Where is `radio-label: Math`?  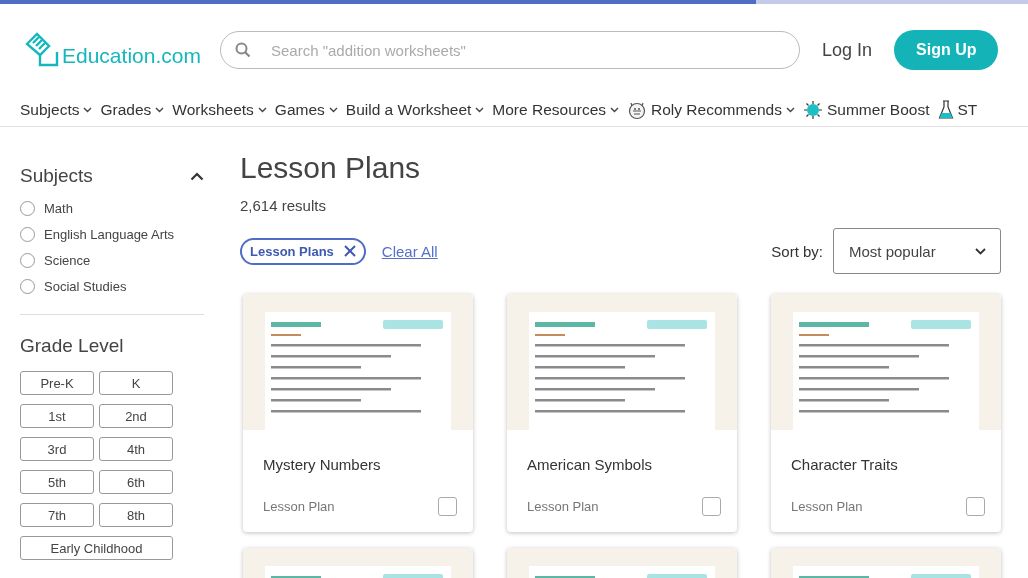
radio-label: Math is located at coordinates (58, 208).